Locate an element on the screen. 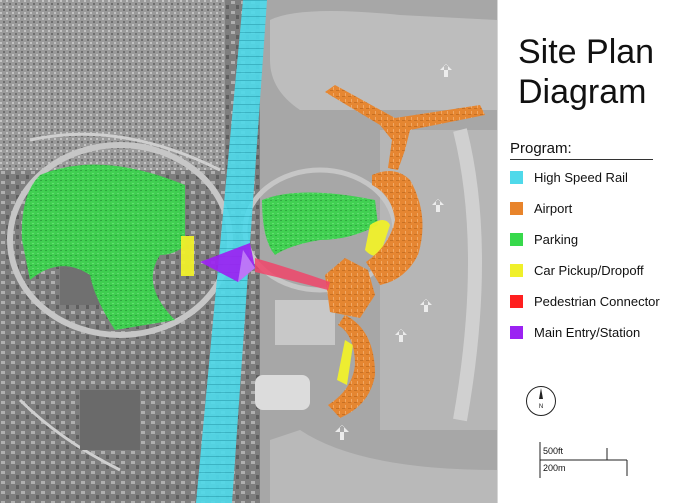 This screenshot has width=680, height=503. scale-label-imperial: 500ft is located at coordinates (553, 451).